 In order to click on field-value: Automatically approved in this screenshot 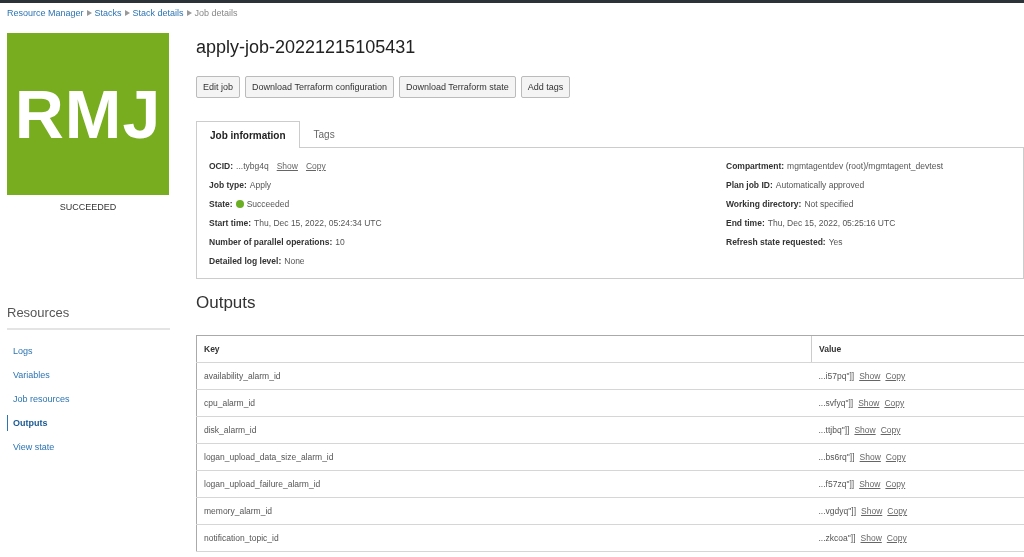, I will do `click(820, 185)`.